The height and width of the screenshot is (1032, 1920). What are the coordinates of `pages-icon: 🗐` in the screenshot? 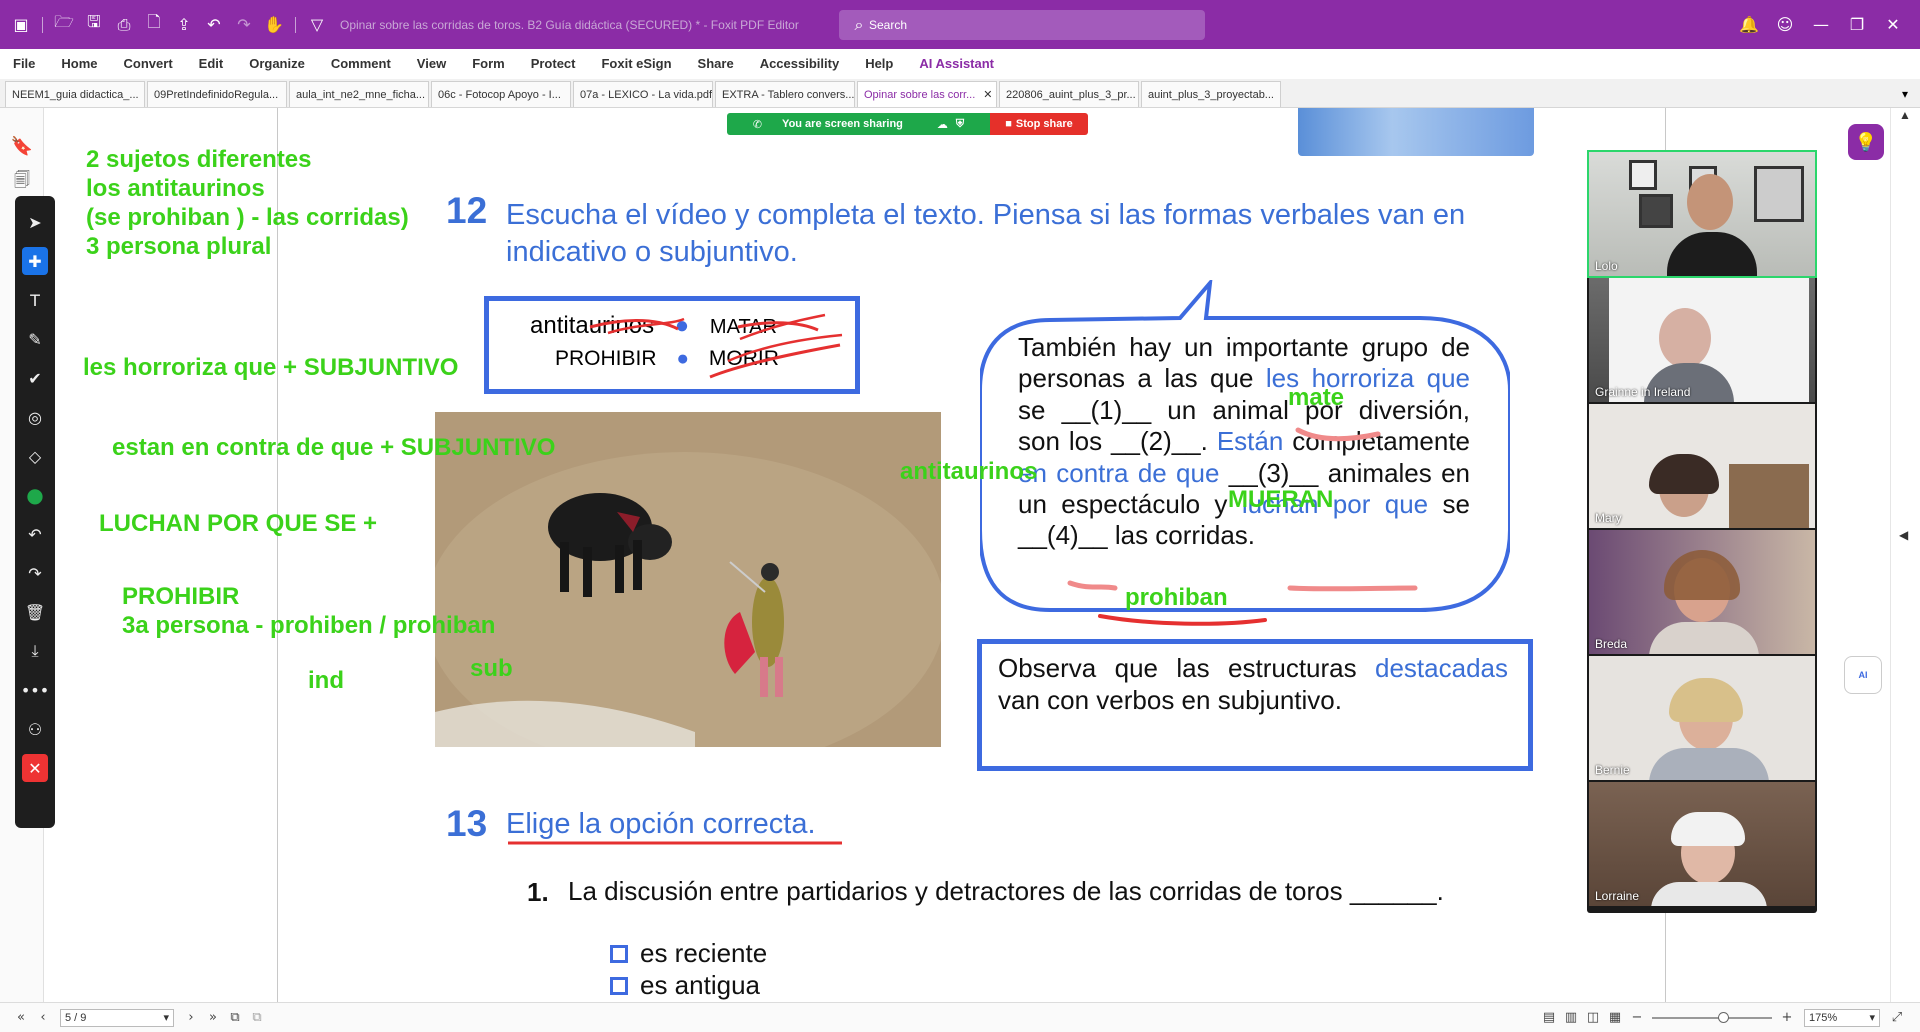 It's located at (22, 182).